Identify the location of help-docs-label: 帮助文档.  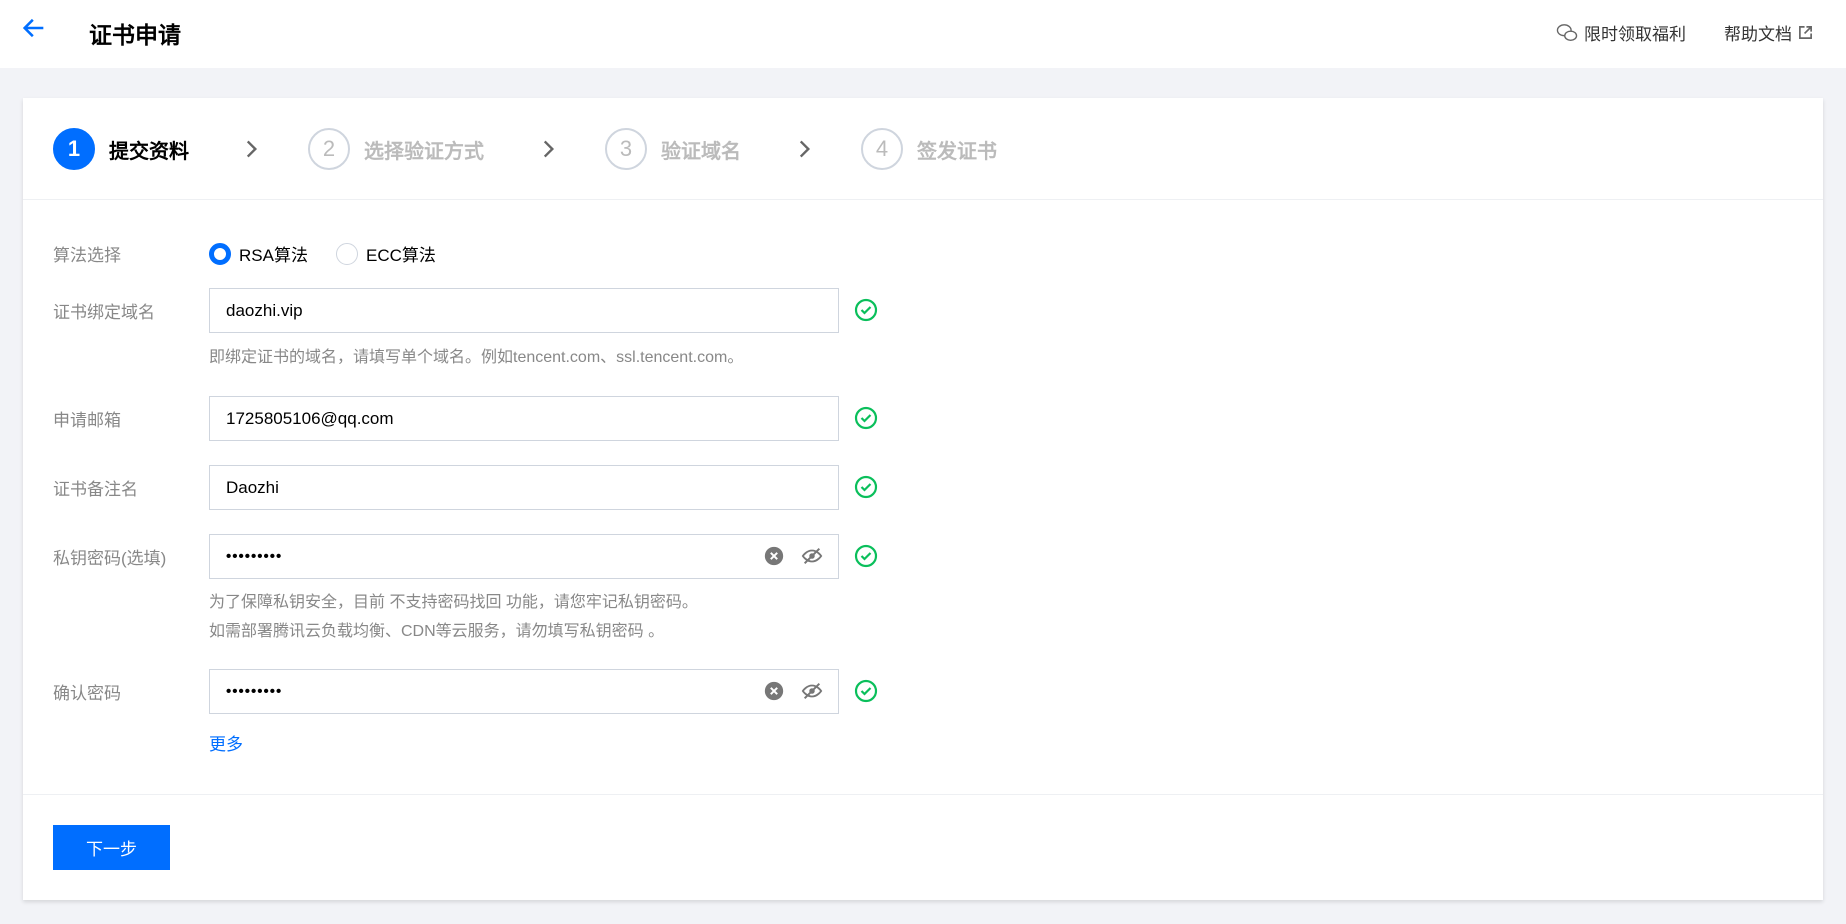
(1758, 34).